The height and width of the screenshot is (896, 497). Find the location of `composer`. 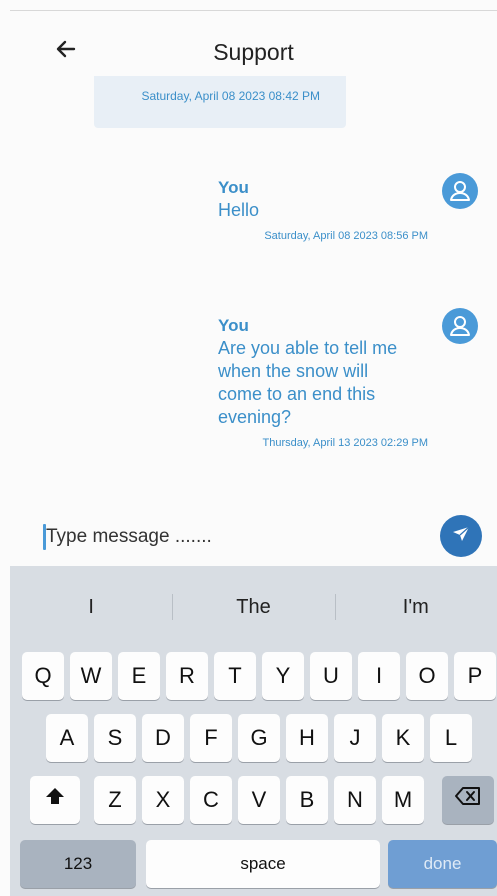

composer is located at coordinates (253, 536).